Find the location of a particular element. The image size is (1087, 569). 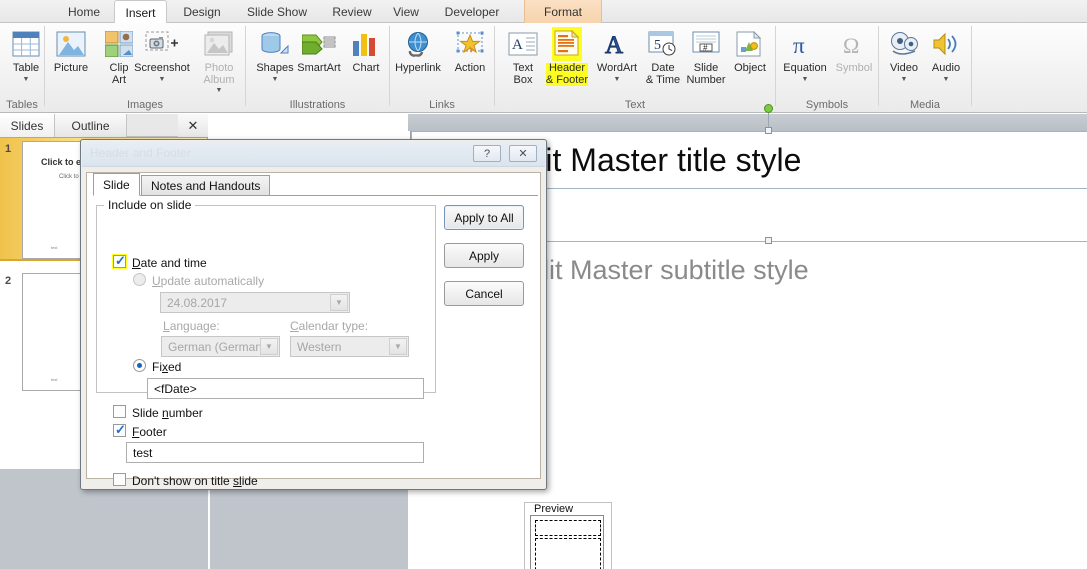

ribbon-button-label: Equation is located at coordinates (805, 68).